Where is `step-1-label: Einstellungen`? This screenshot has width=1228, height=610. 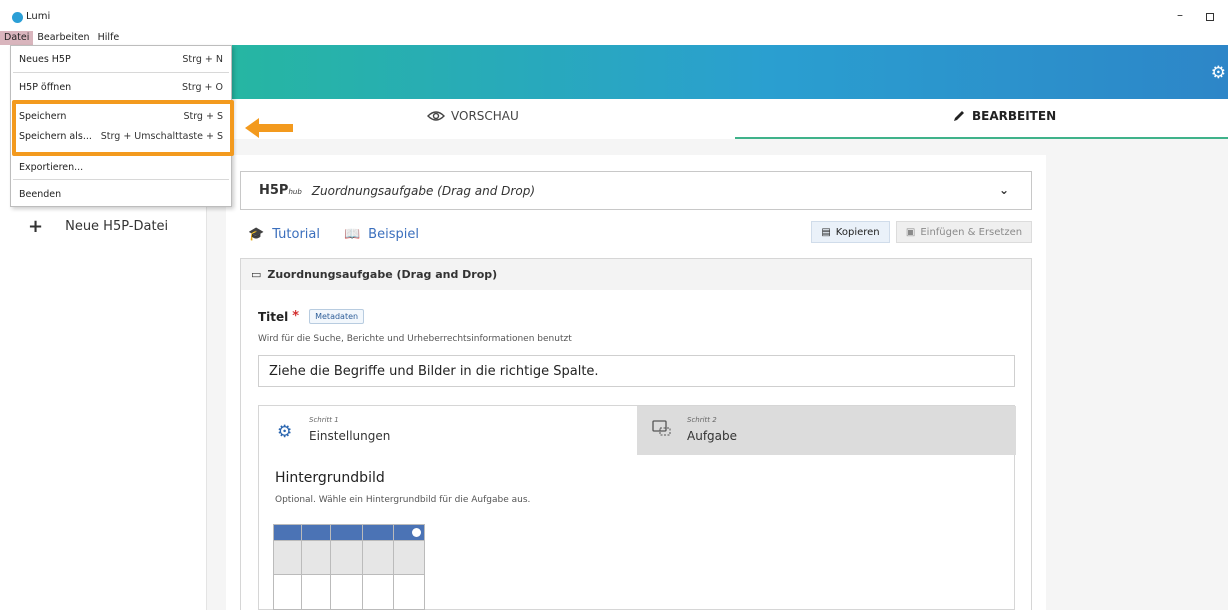
step-1-label: Einstellungen is located at coordinates (350, 436).